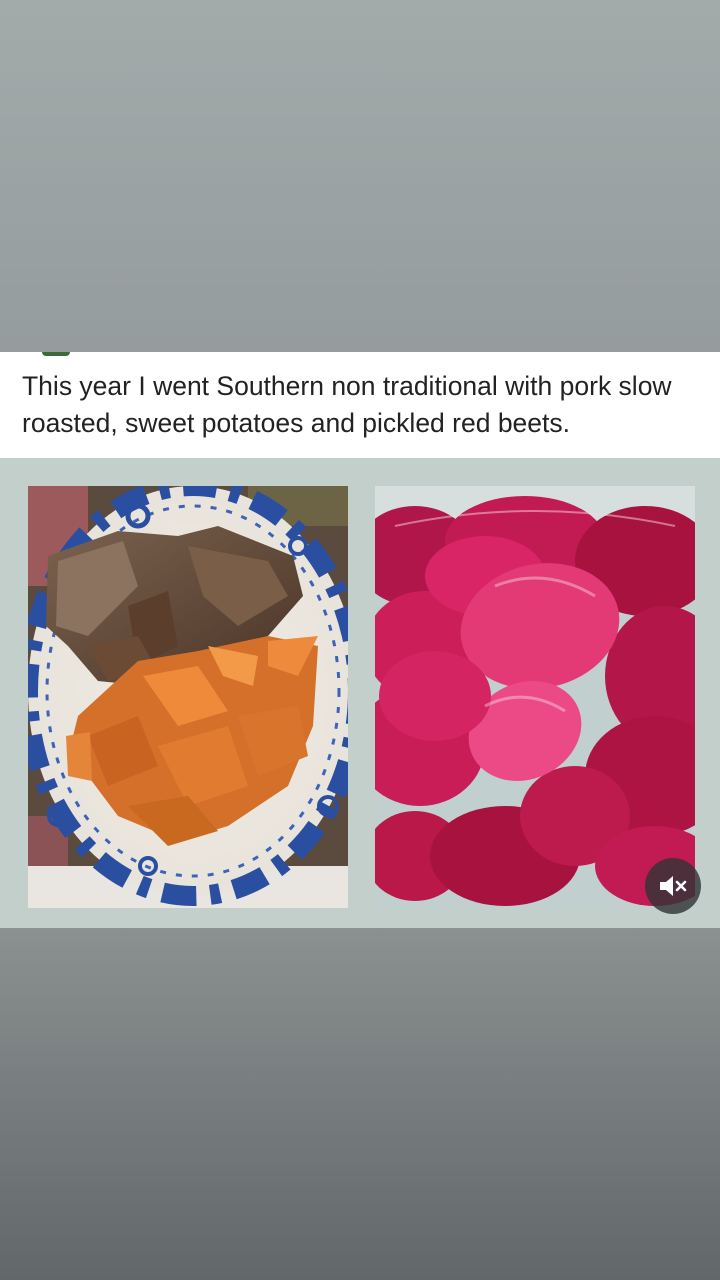 This screenshot has height=1280, width=720. I want to click on speaker-muted-icon, so click(673, 886).